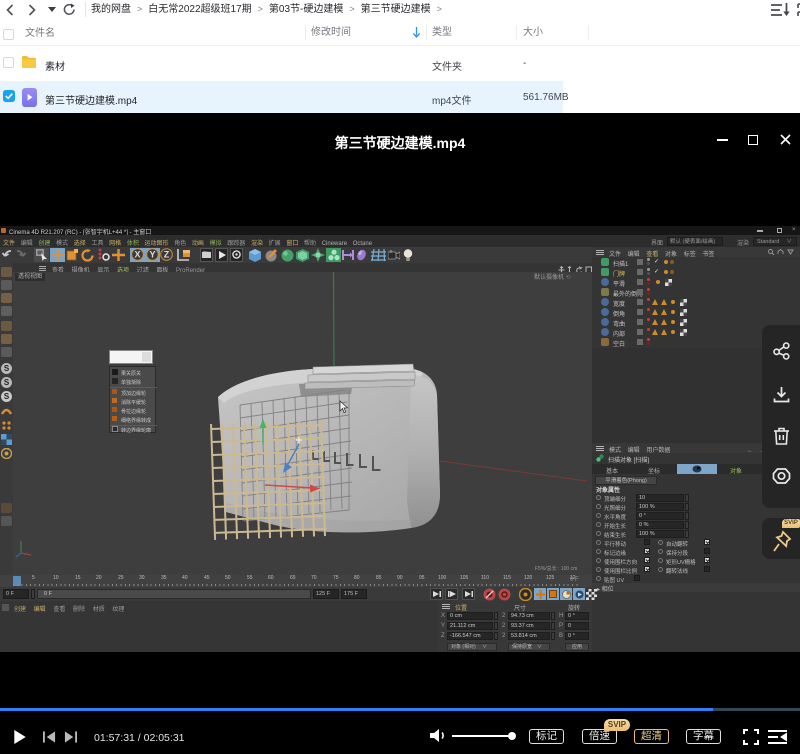 The width and height of the screenshot is (800, 754). I want to click on svg-text: Z, so click(167, 255).